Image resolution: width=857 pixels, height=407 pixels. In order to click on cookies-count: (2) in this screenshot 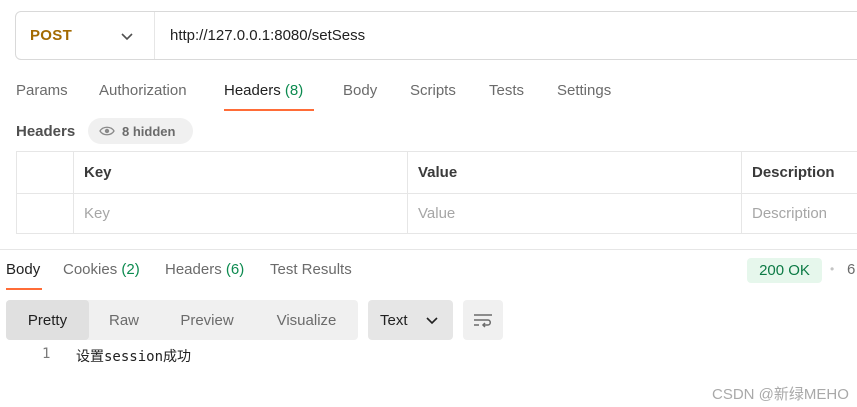, I will do `click(130, 269)`.